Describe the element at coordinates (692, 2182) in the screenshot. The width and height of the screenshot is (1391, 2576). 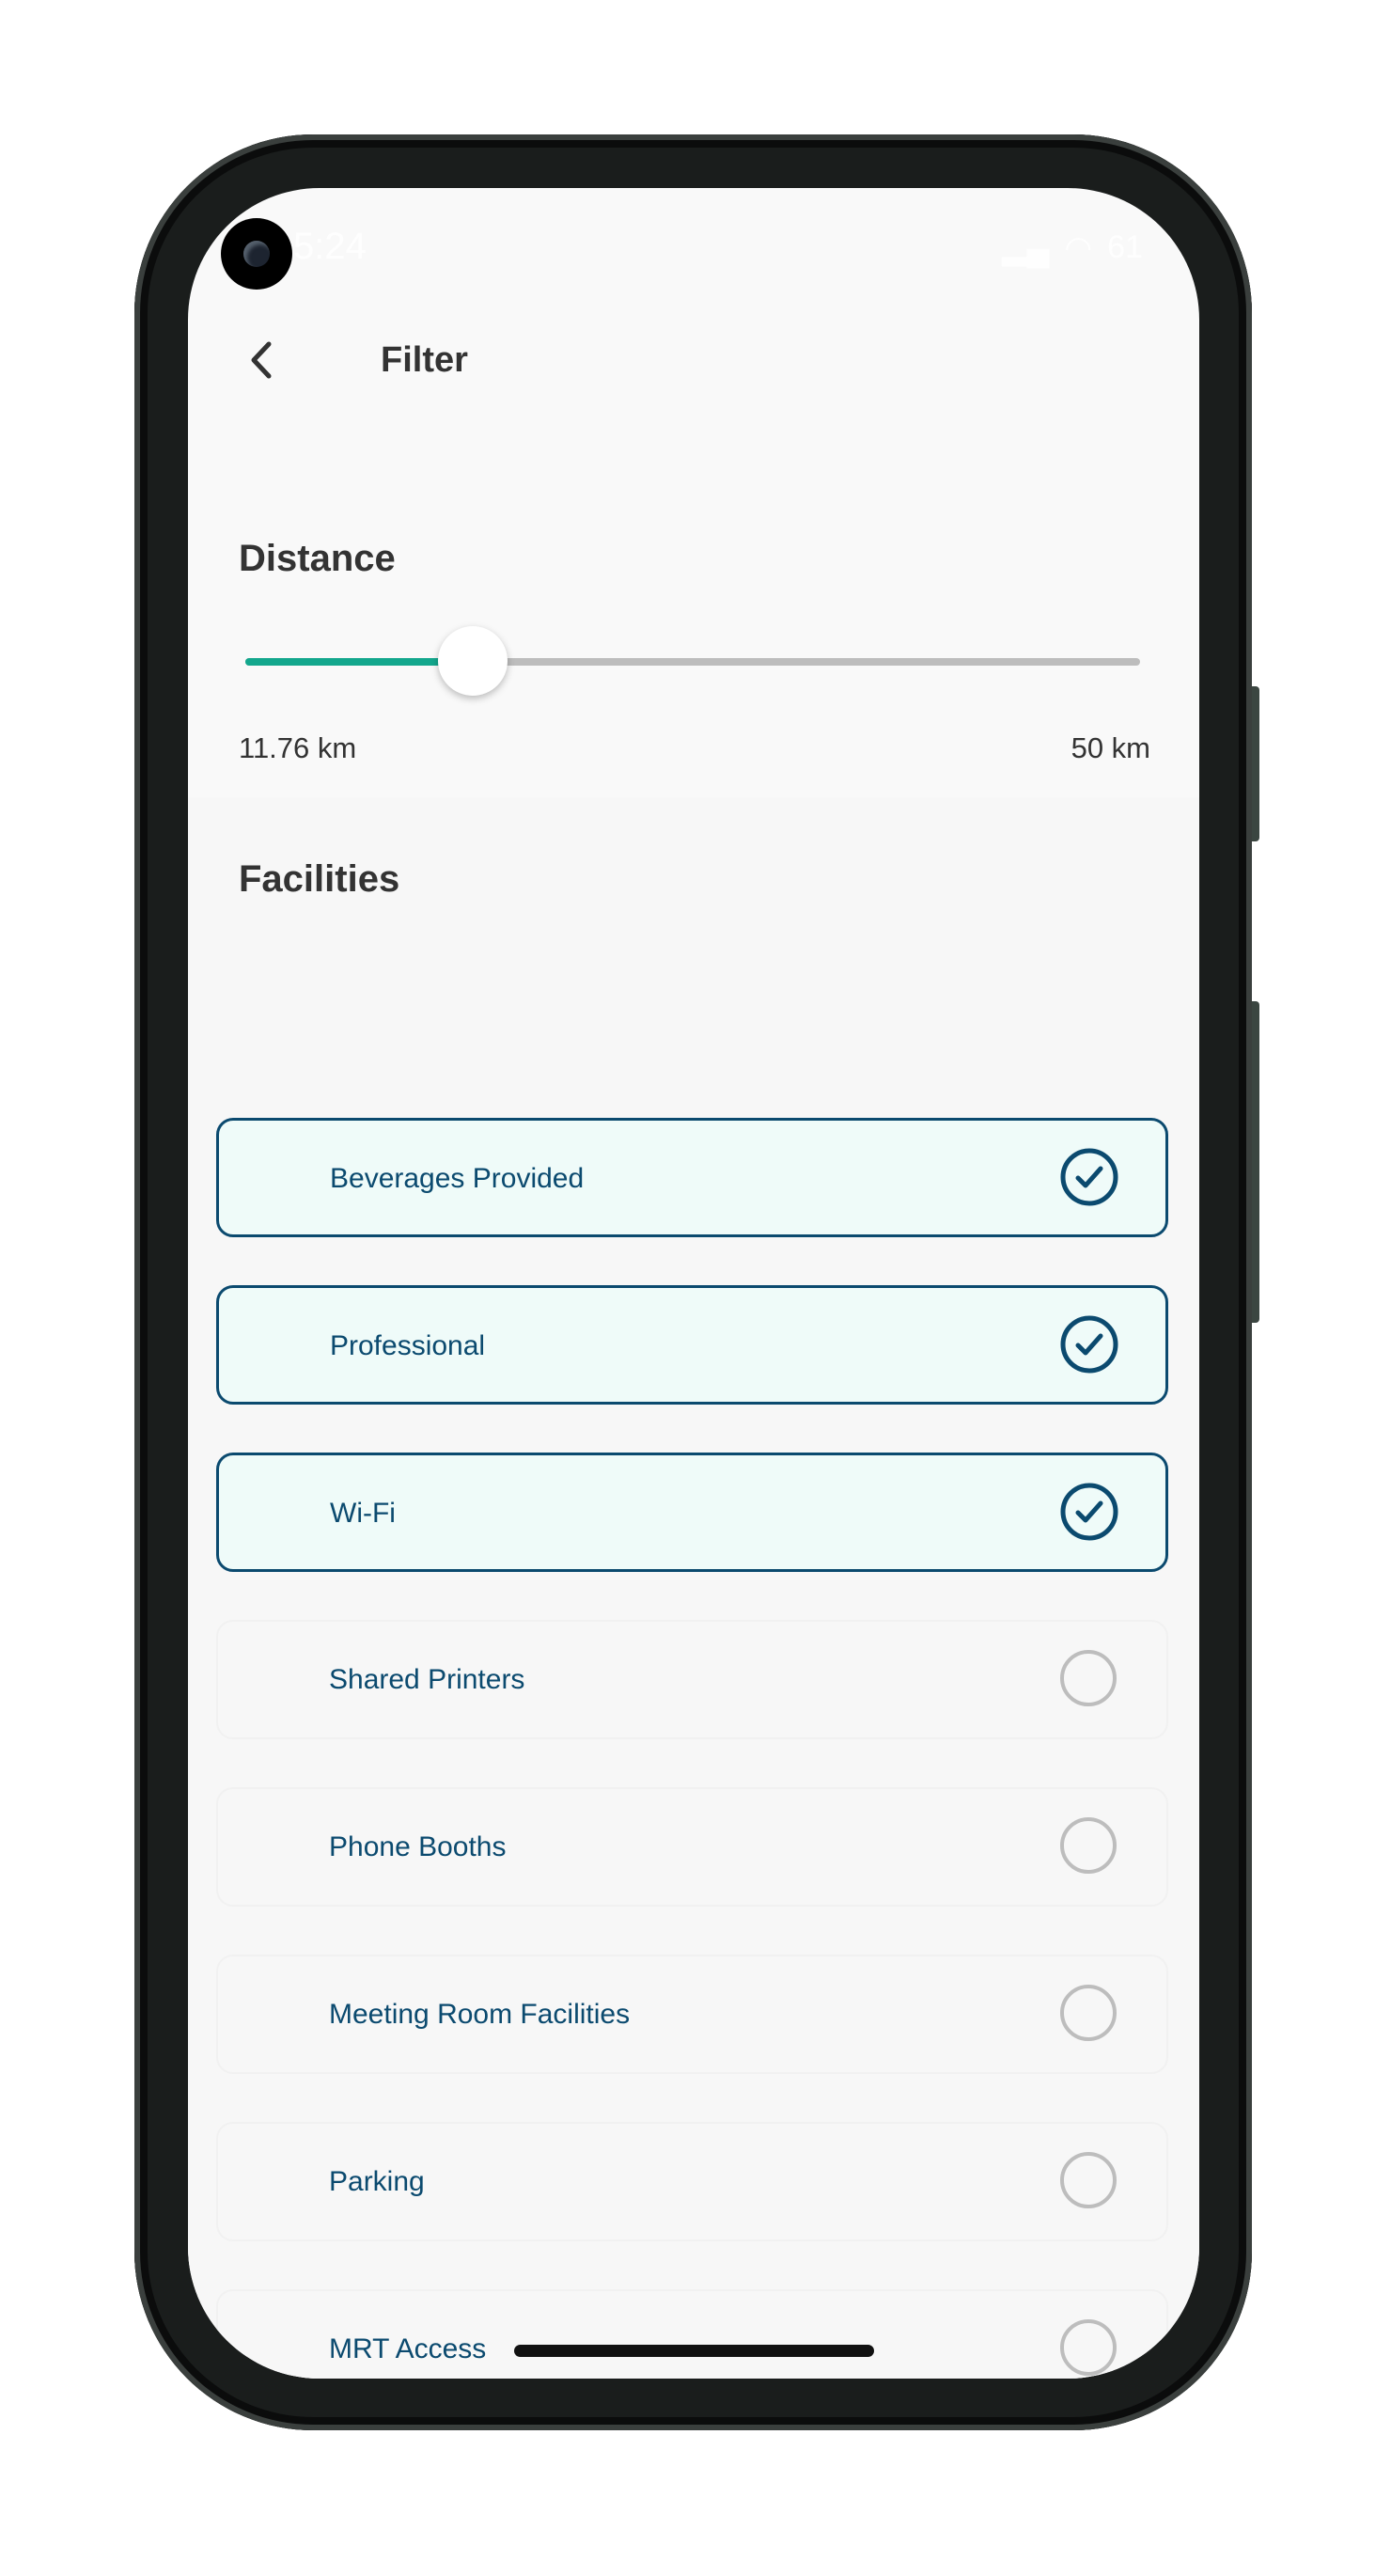
I see `facility-option: Parking` at that location.